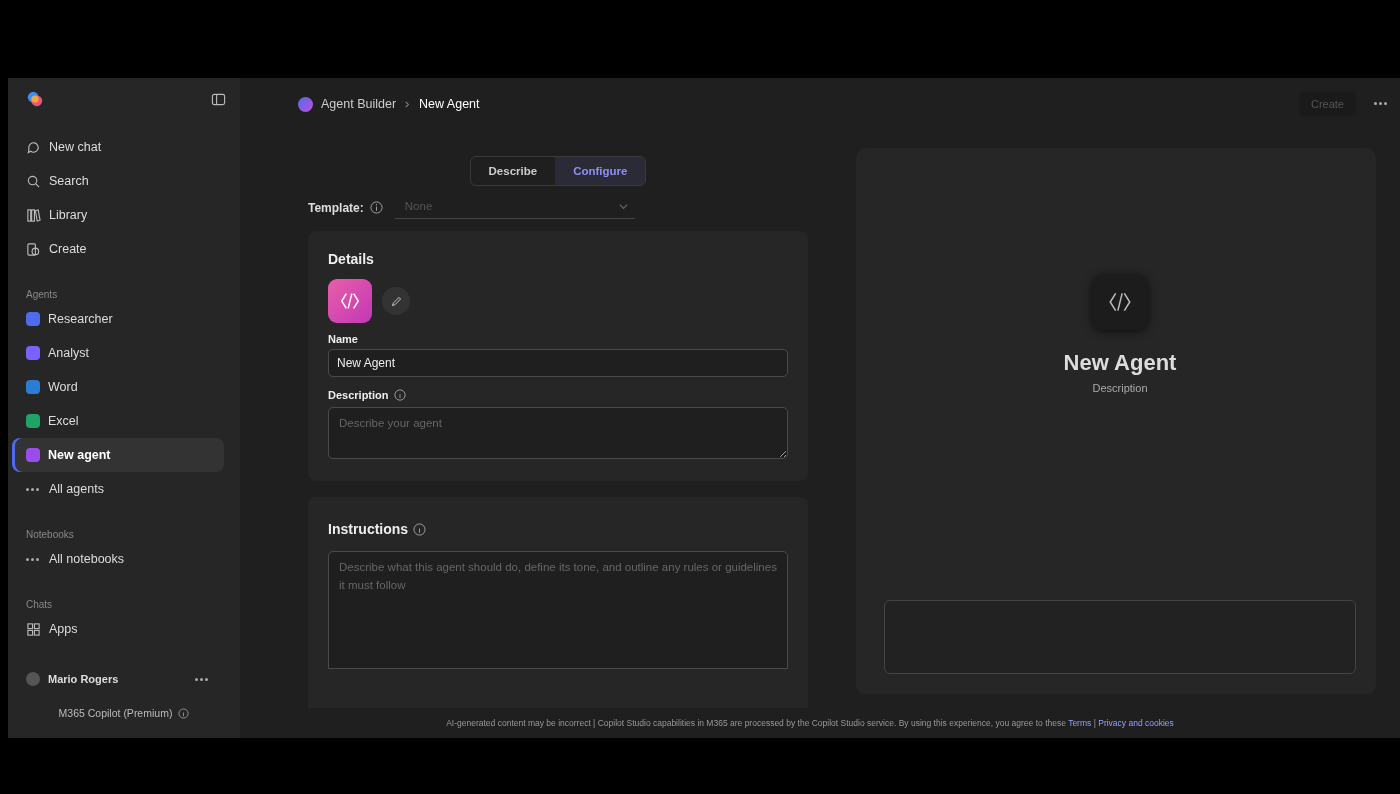 Image resolution: width=1400 pixels, height=794 pixels. I want to click on agent-name: New Agent, so click(1120, 363).